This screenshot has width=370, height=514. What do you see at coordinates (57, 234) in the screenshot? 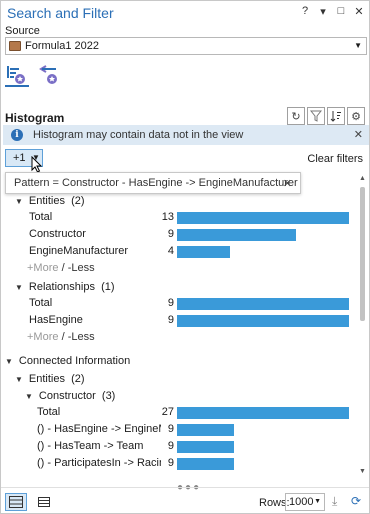
I see `row-label: Constructor` at bounding box center [57, 234].